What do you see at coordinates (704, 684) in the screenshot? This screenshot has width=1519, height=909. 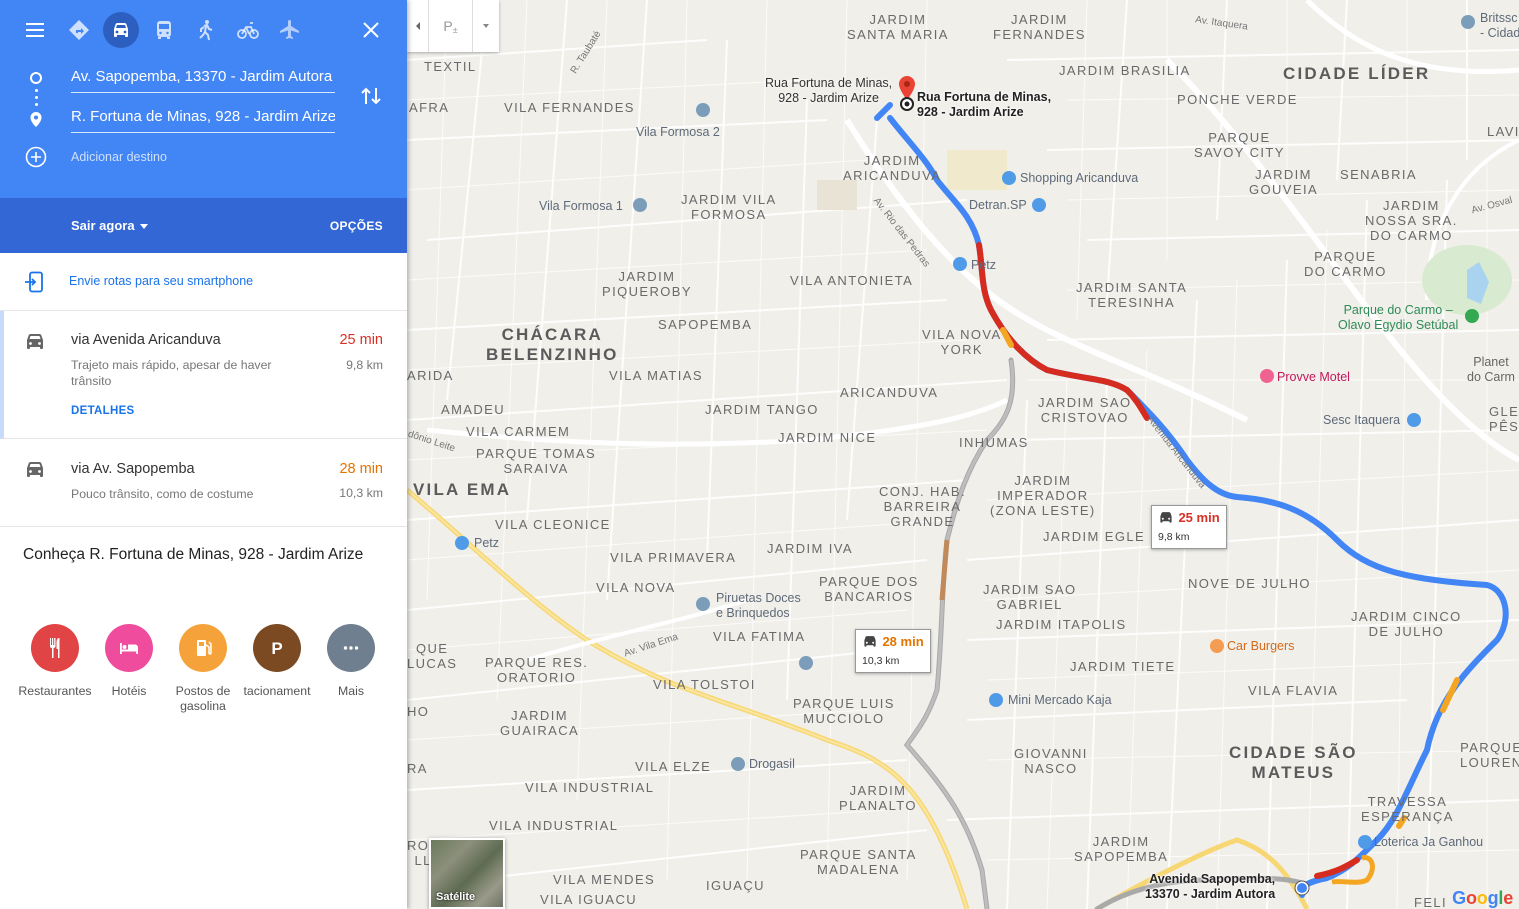 I see `map-label: VILA TOLSTOI` at bounding box center [704, 684].